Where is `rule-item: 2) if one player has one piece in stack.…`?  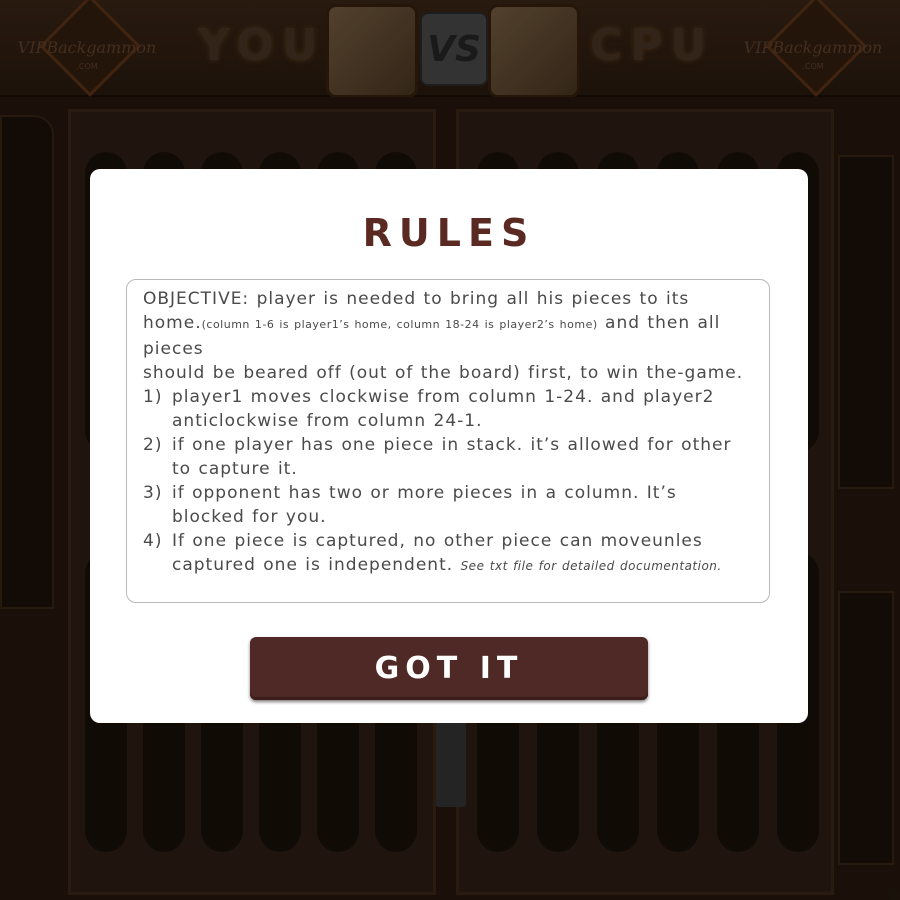
rule-item: 2) if one player has one piece in stack.… is located at coordinates (449, 457).